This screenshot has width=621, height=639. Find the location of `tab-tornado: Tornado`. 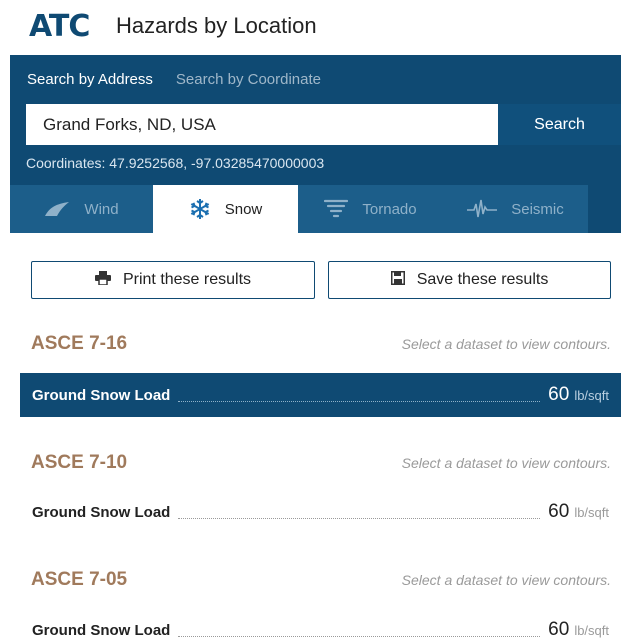

tab-tornado: Tornado is located at coordinates (370, 209).